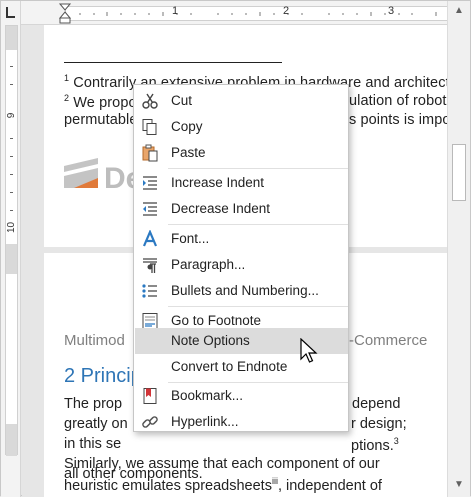  Describe the element at coordinates (459, 485) in the screenshot. I see `scroll-down-icon: ▼` at that location.